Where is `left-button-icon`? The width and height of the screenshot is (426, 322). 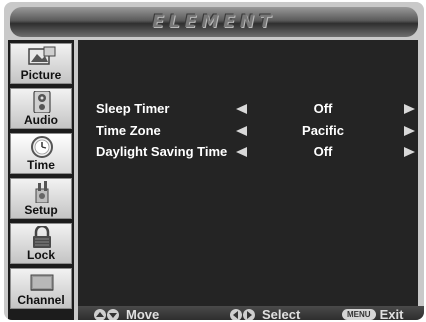 left-button-icon is located at coordinates (236, 314).